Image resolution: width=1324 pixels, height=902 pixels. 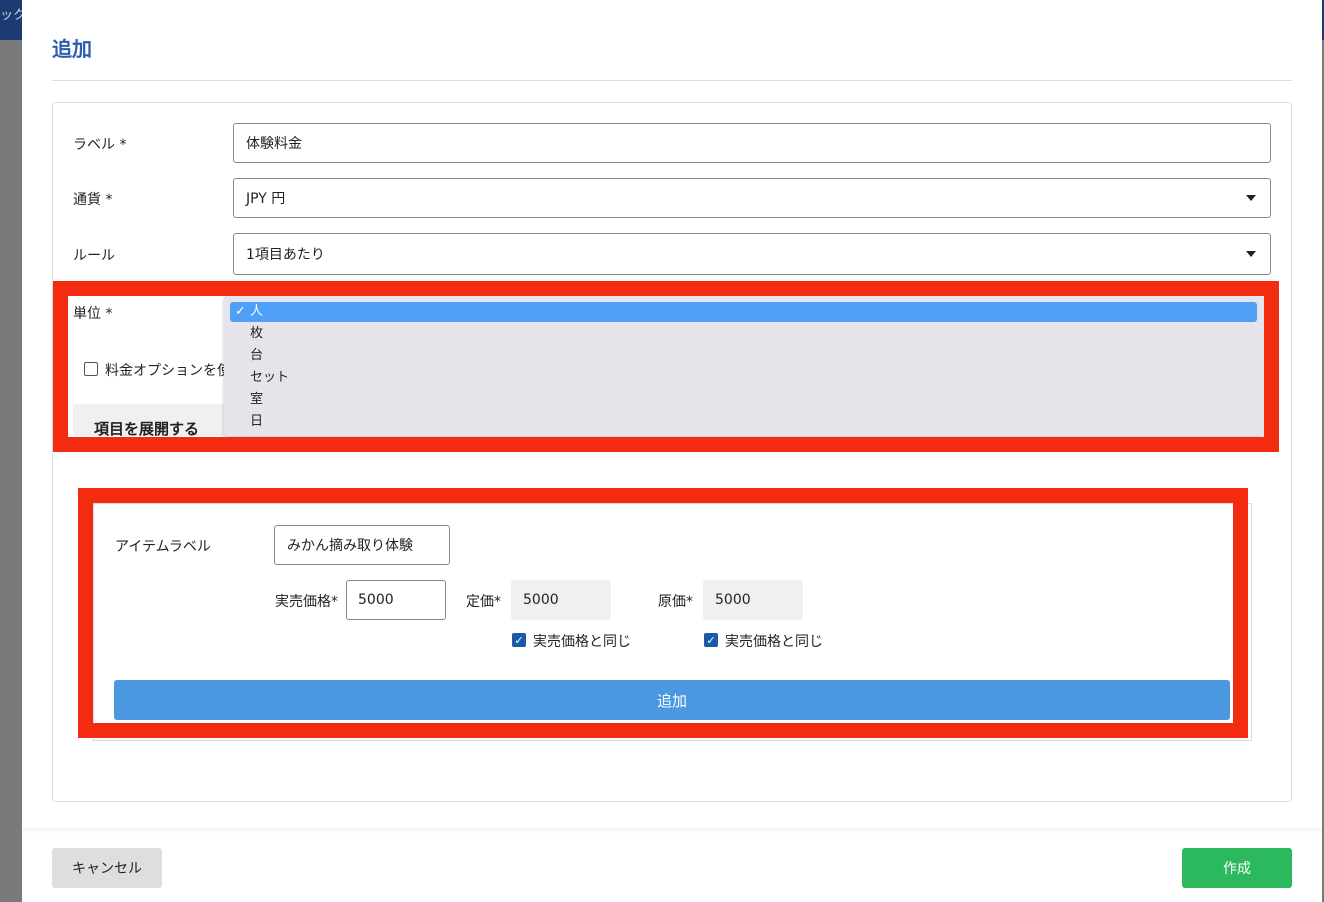 I want to click on title-divider, so click(x=672, y=80).